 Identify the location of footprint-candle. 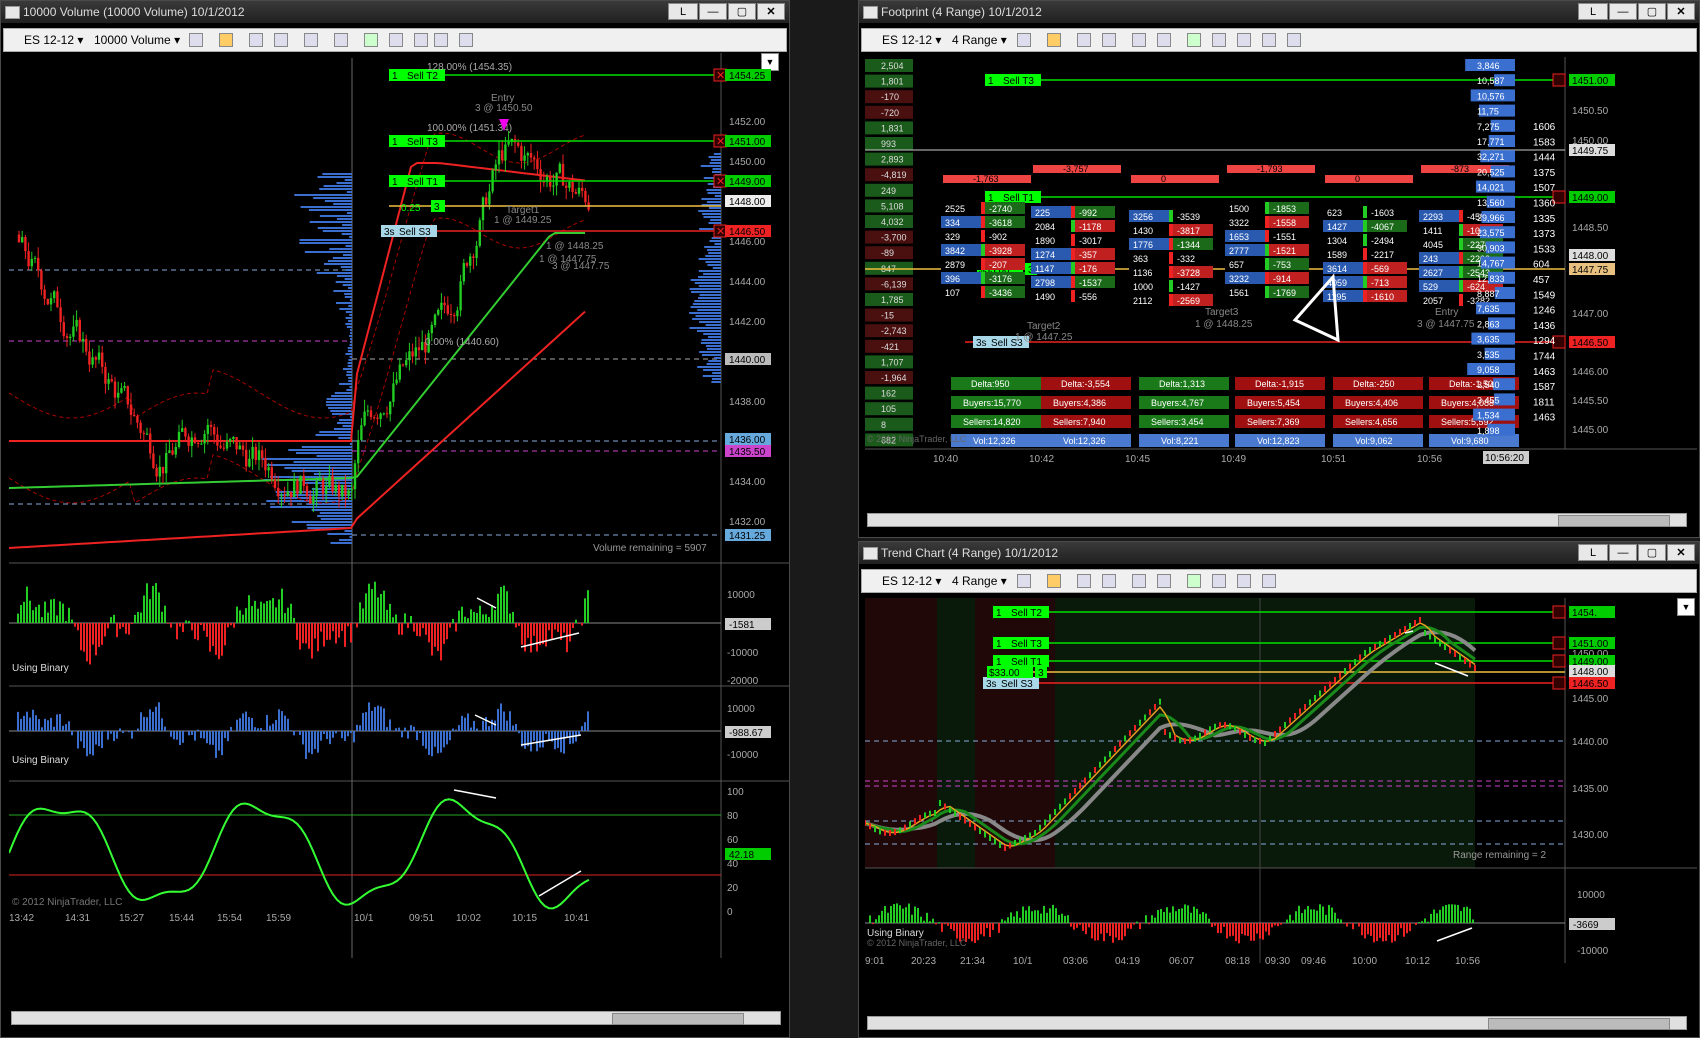
(1365, 240).